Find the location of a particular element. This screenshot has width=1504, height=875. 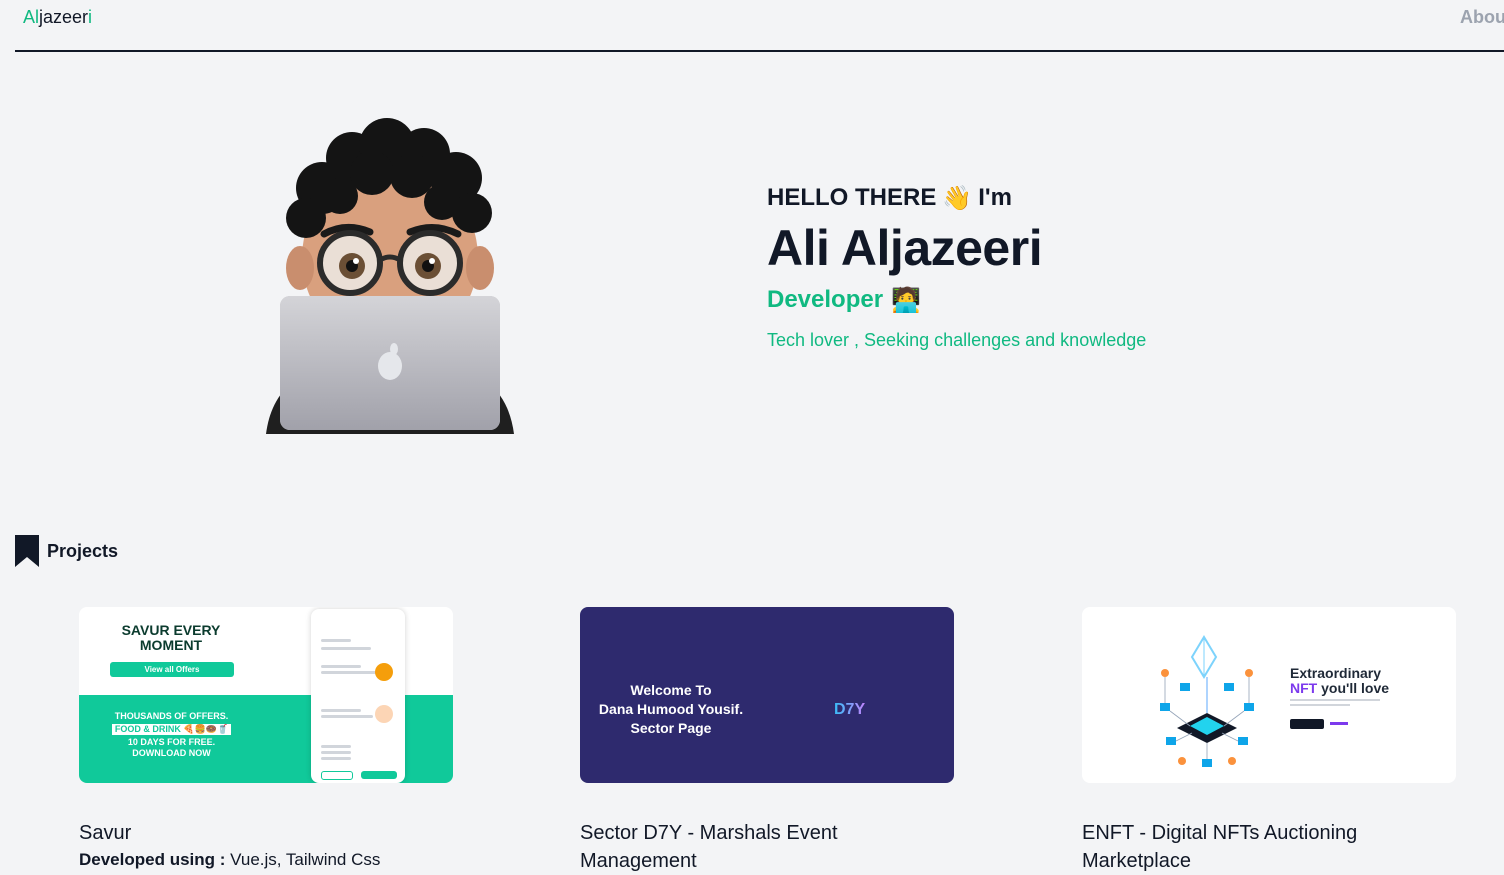

enft-heading: Extraordinary NFT you'll love is located at coordinates (1339, 681).